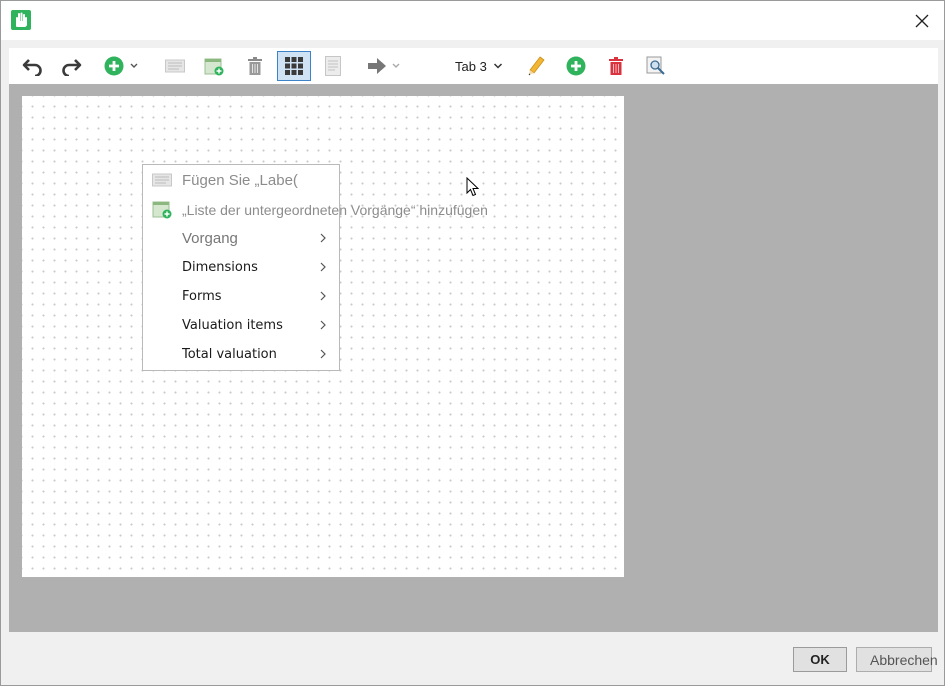 Image resolution: width=945 pixels, height=686 pixels. I want to click on page-icon, so click(333, 66).